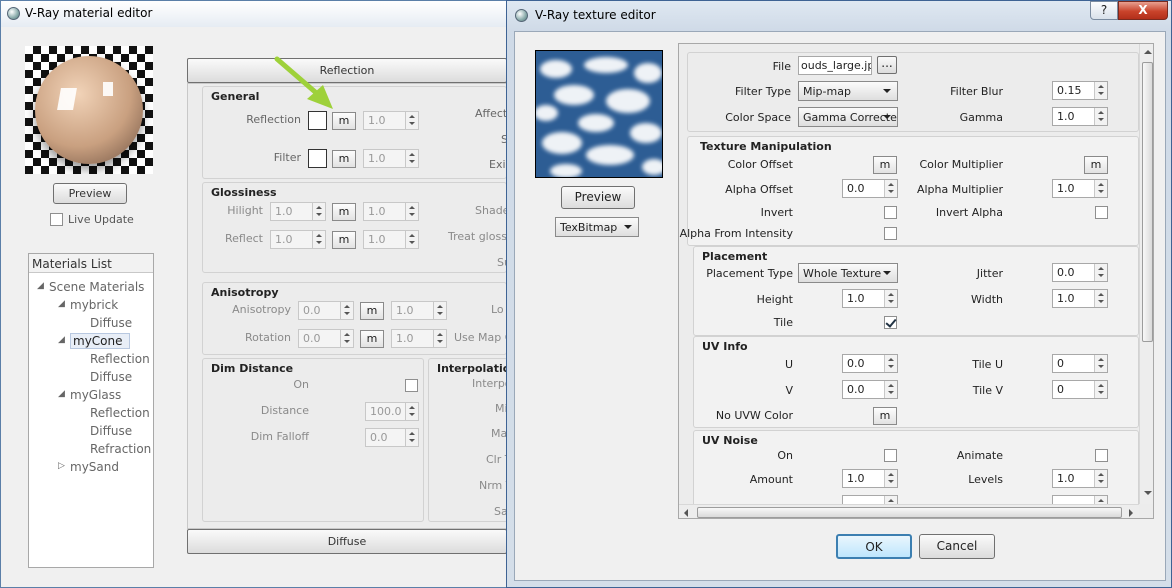 This screenshot has width=1172, height=588. I want to click on scroll-up-arrow-icon, so click(1148, 52).